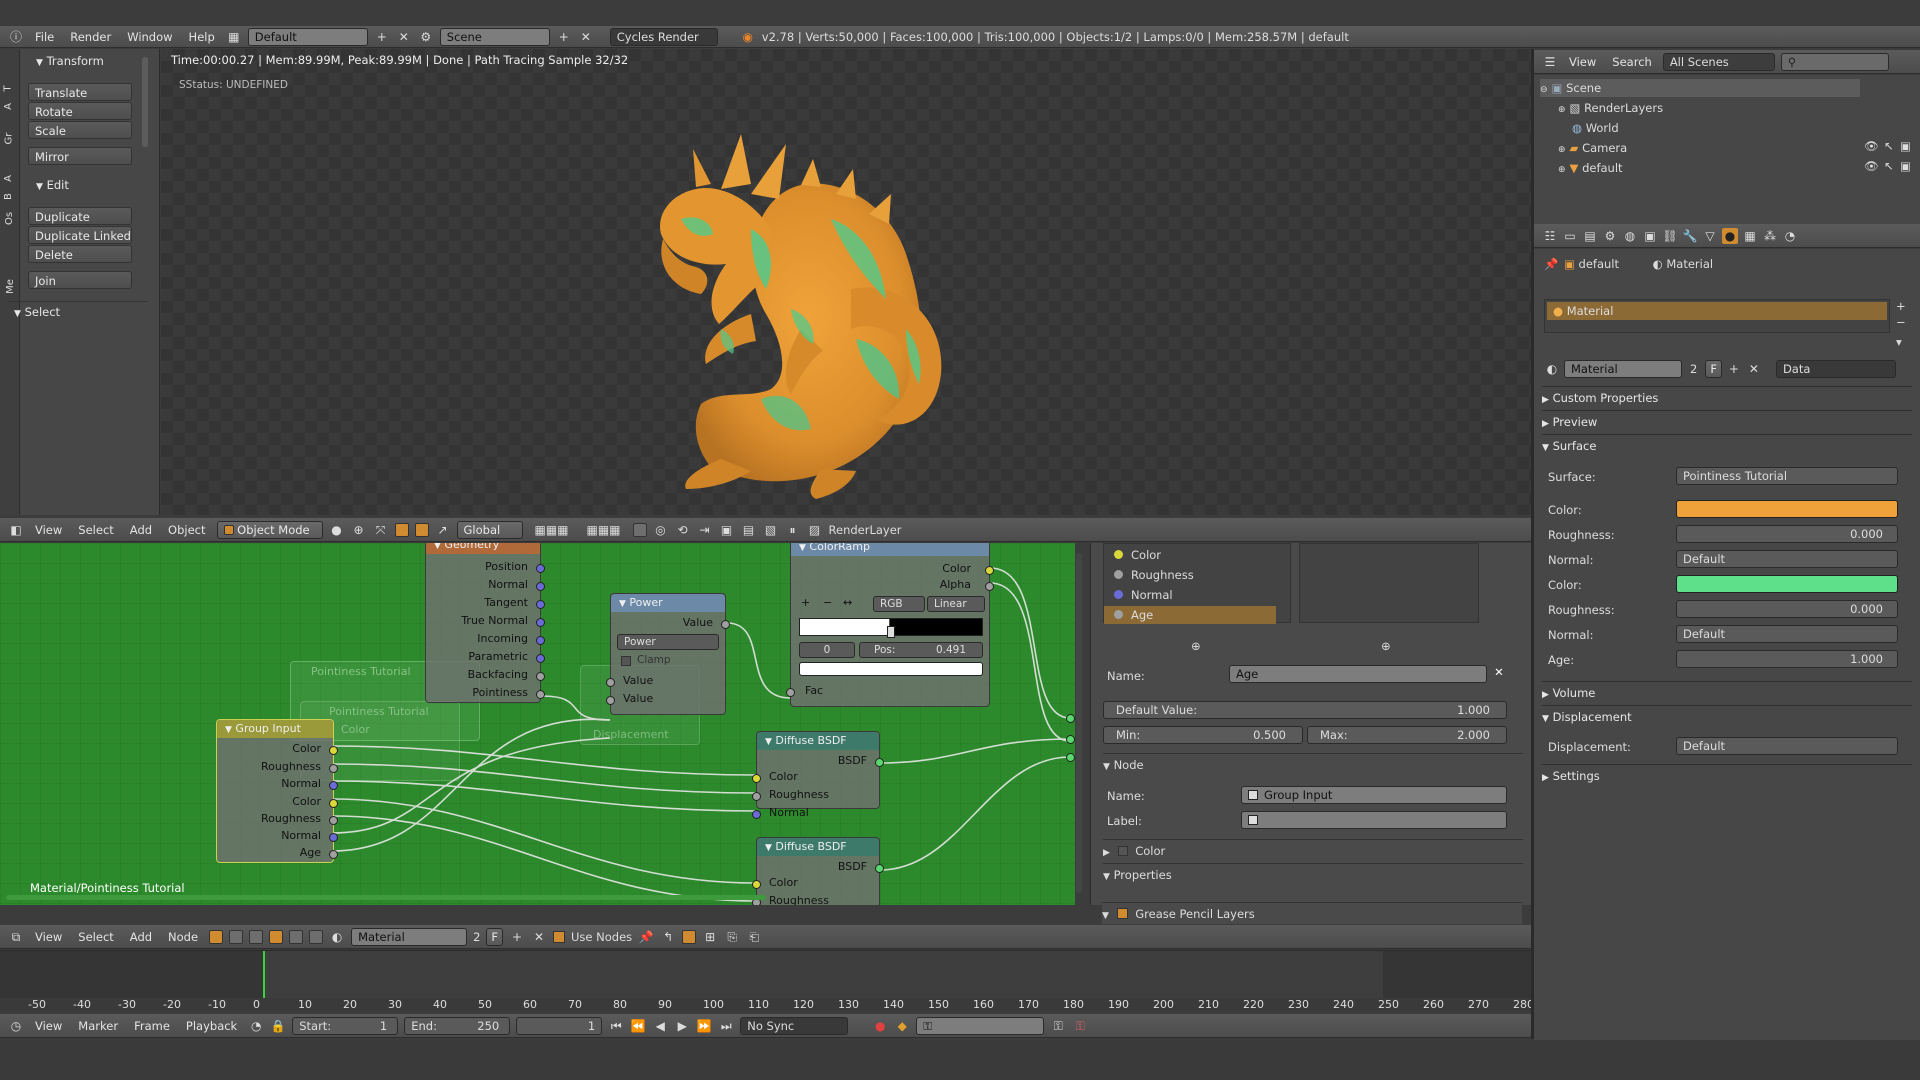 The width and height of the screenshot is (1920, 1080). Describe the element at coordinates (517, 937) in the screenshot. I see `node-new-material-icon: +` at that location.